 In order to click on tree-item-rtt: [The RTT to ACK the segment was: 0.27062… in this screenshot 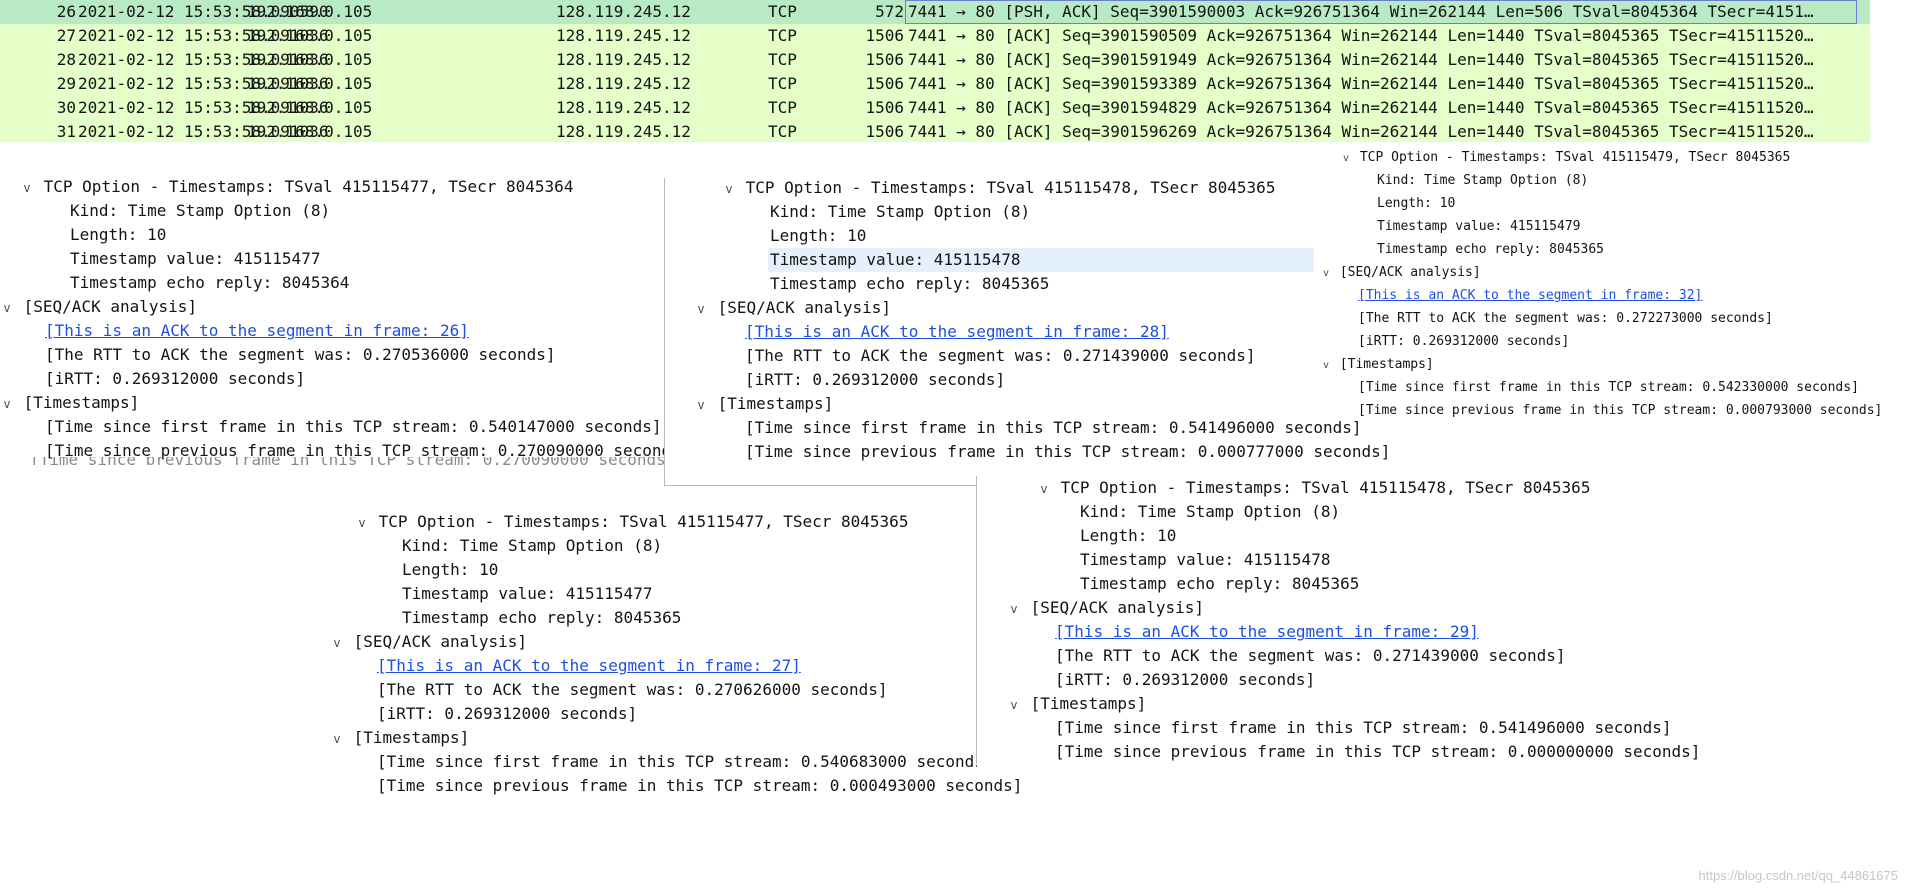, I will do `click(632, 690)`.